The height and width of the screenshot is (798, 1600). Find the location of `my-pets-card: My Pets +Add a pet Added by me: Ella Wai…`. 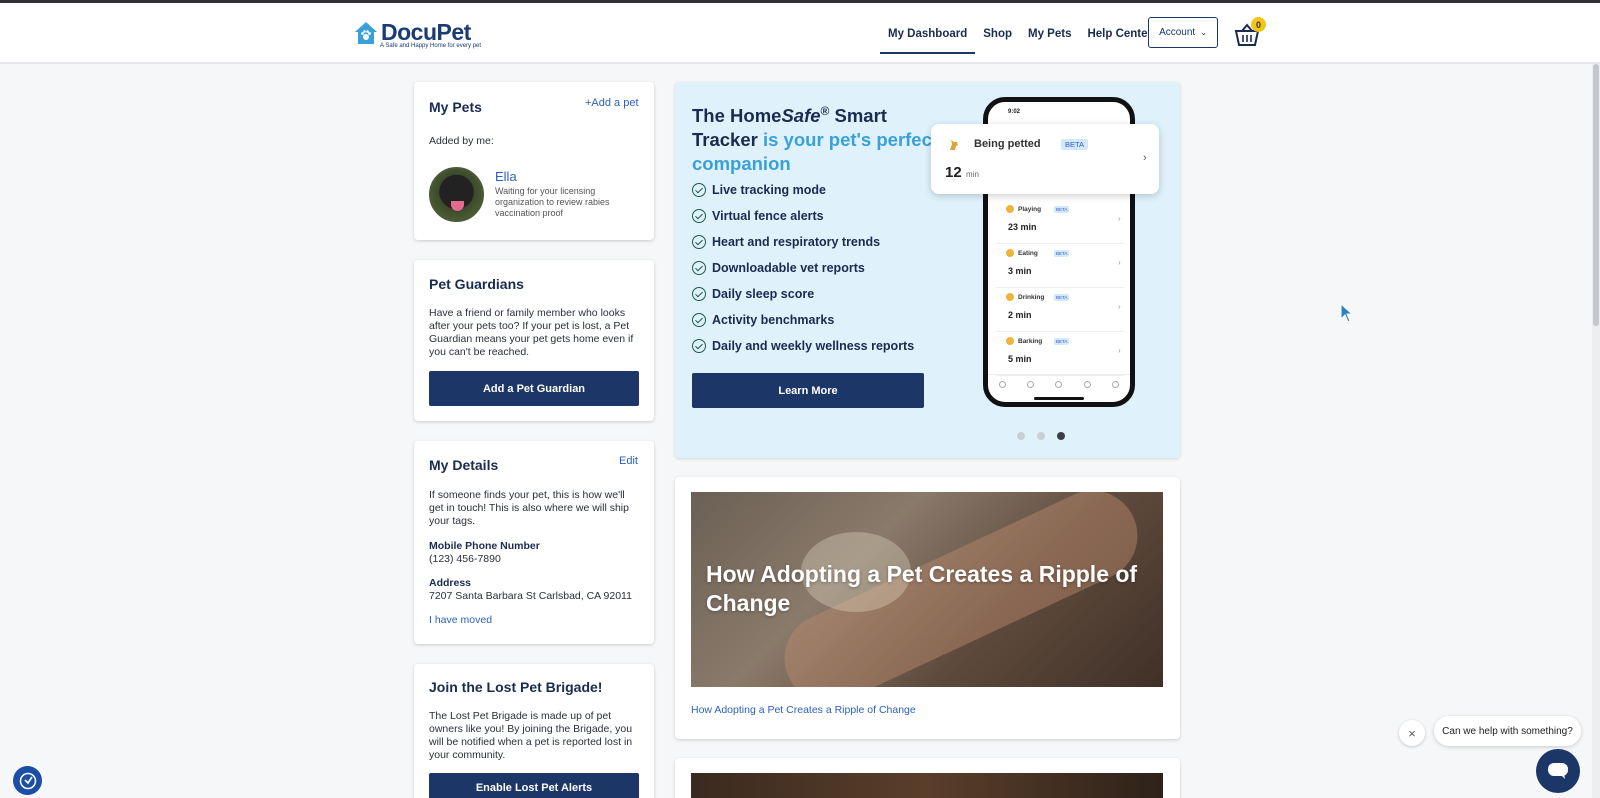

my-pets-card: My Pets +Add a pet Added by me: Ella Wai… is located at coordinates (534, 161).